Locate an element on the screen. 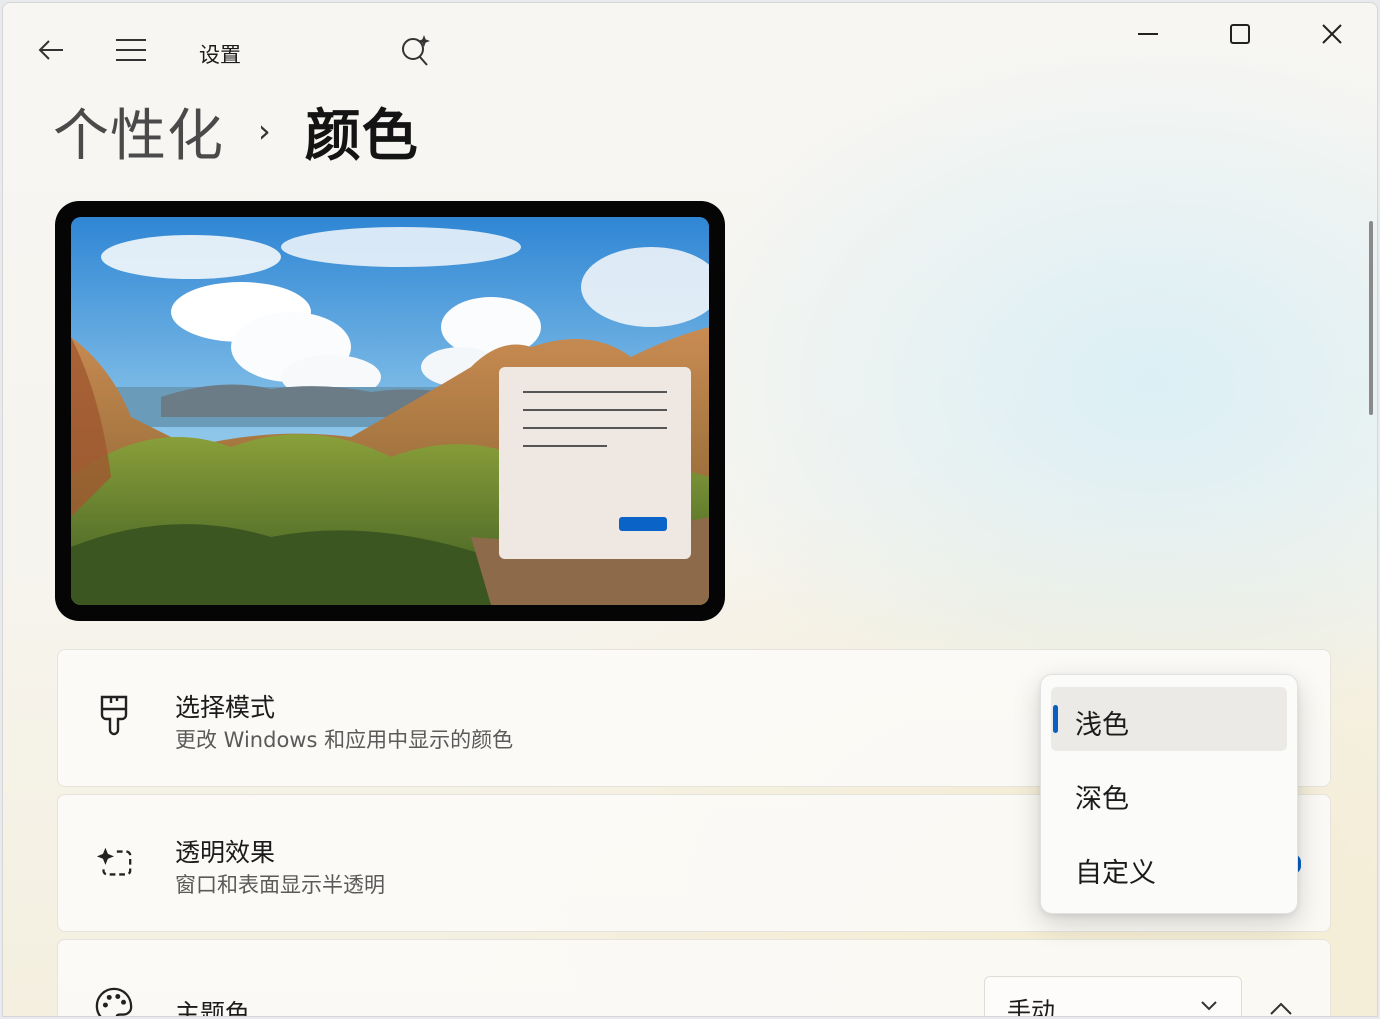 This screenshot has height=1019, width=1380. chevron-down-icon is located at coordinates (1209, 1006).